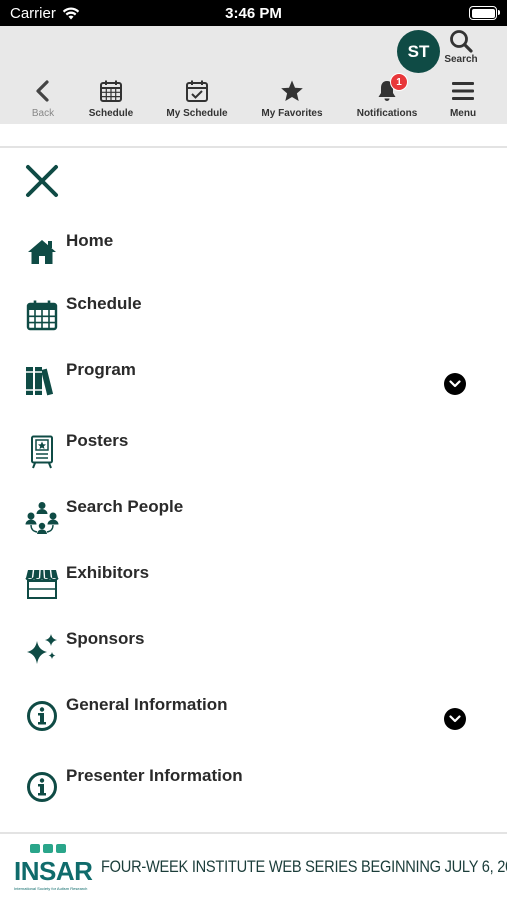 Image resolution: width=507 pixels, height=900 pixels. I want to click on toolbar-notifications: 1 Notifications, so click(387, 97).